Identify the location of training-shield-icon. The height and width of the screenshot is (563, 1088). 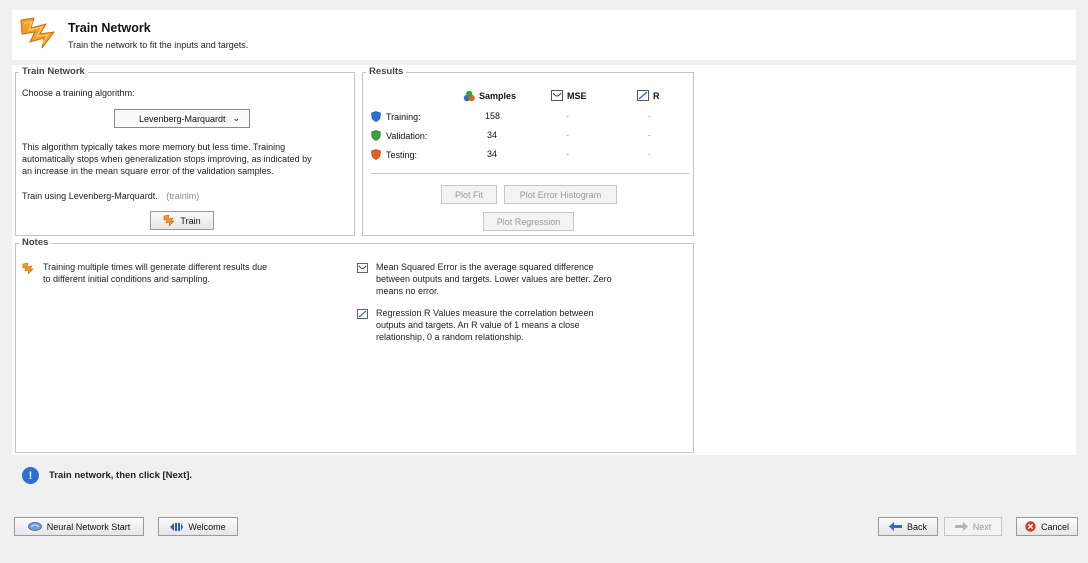
(376, 116).